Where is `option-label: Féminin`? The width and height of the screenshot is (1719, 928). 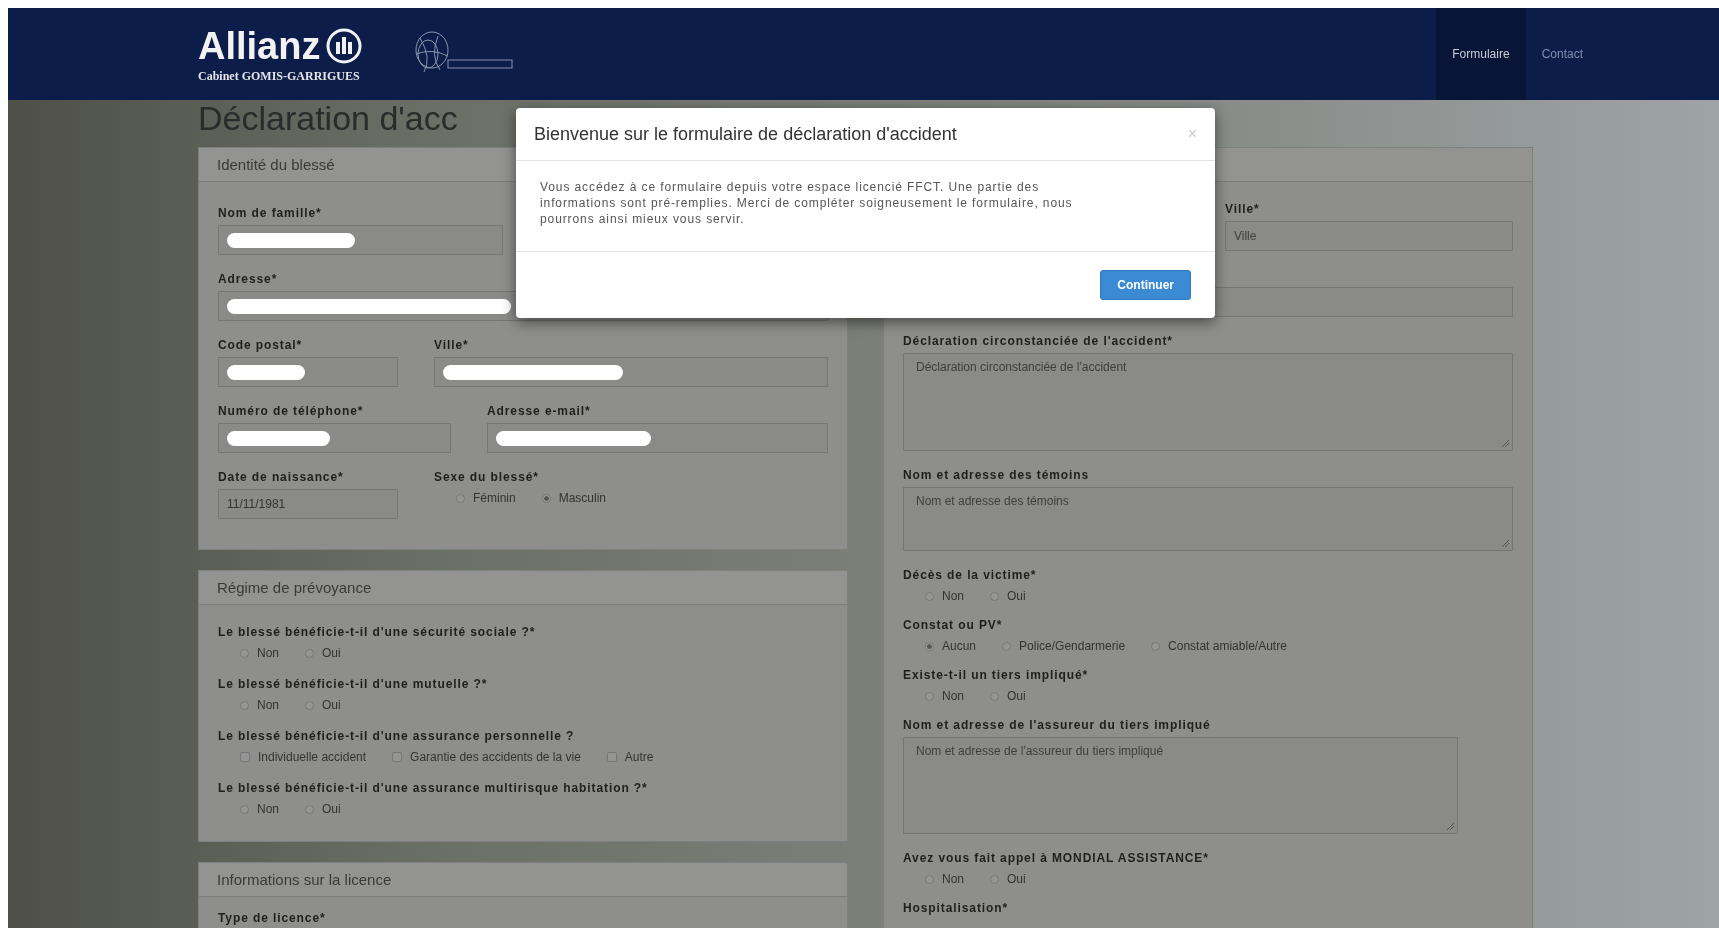 option-label: Féminin is located at coordinates (494, 498).